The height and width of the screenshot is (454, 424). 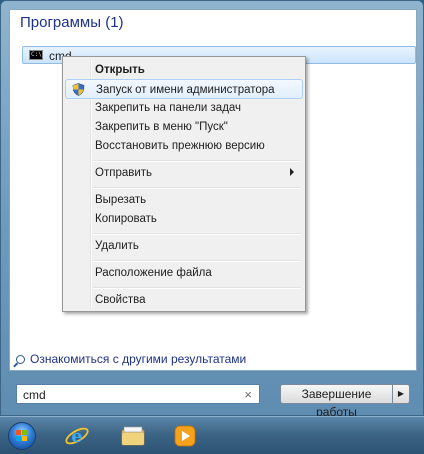 What do you see at coordinates (117, 246) in the screenshot?
I see `menu-item-label: Удалить` at bounding box center [117, 246].